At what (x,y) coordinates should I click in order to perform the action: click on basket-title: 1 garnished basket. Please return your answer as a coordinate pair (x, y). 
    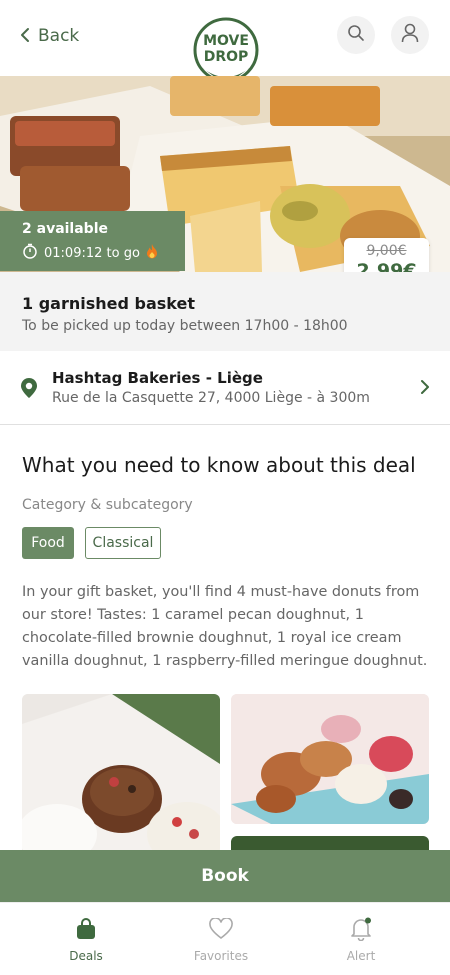
    Looking at the image, I should click on (108, 303).